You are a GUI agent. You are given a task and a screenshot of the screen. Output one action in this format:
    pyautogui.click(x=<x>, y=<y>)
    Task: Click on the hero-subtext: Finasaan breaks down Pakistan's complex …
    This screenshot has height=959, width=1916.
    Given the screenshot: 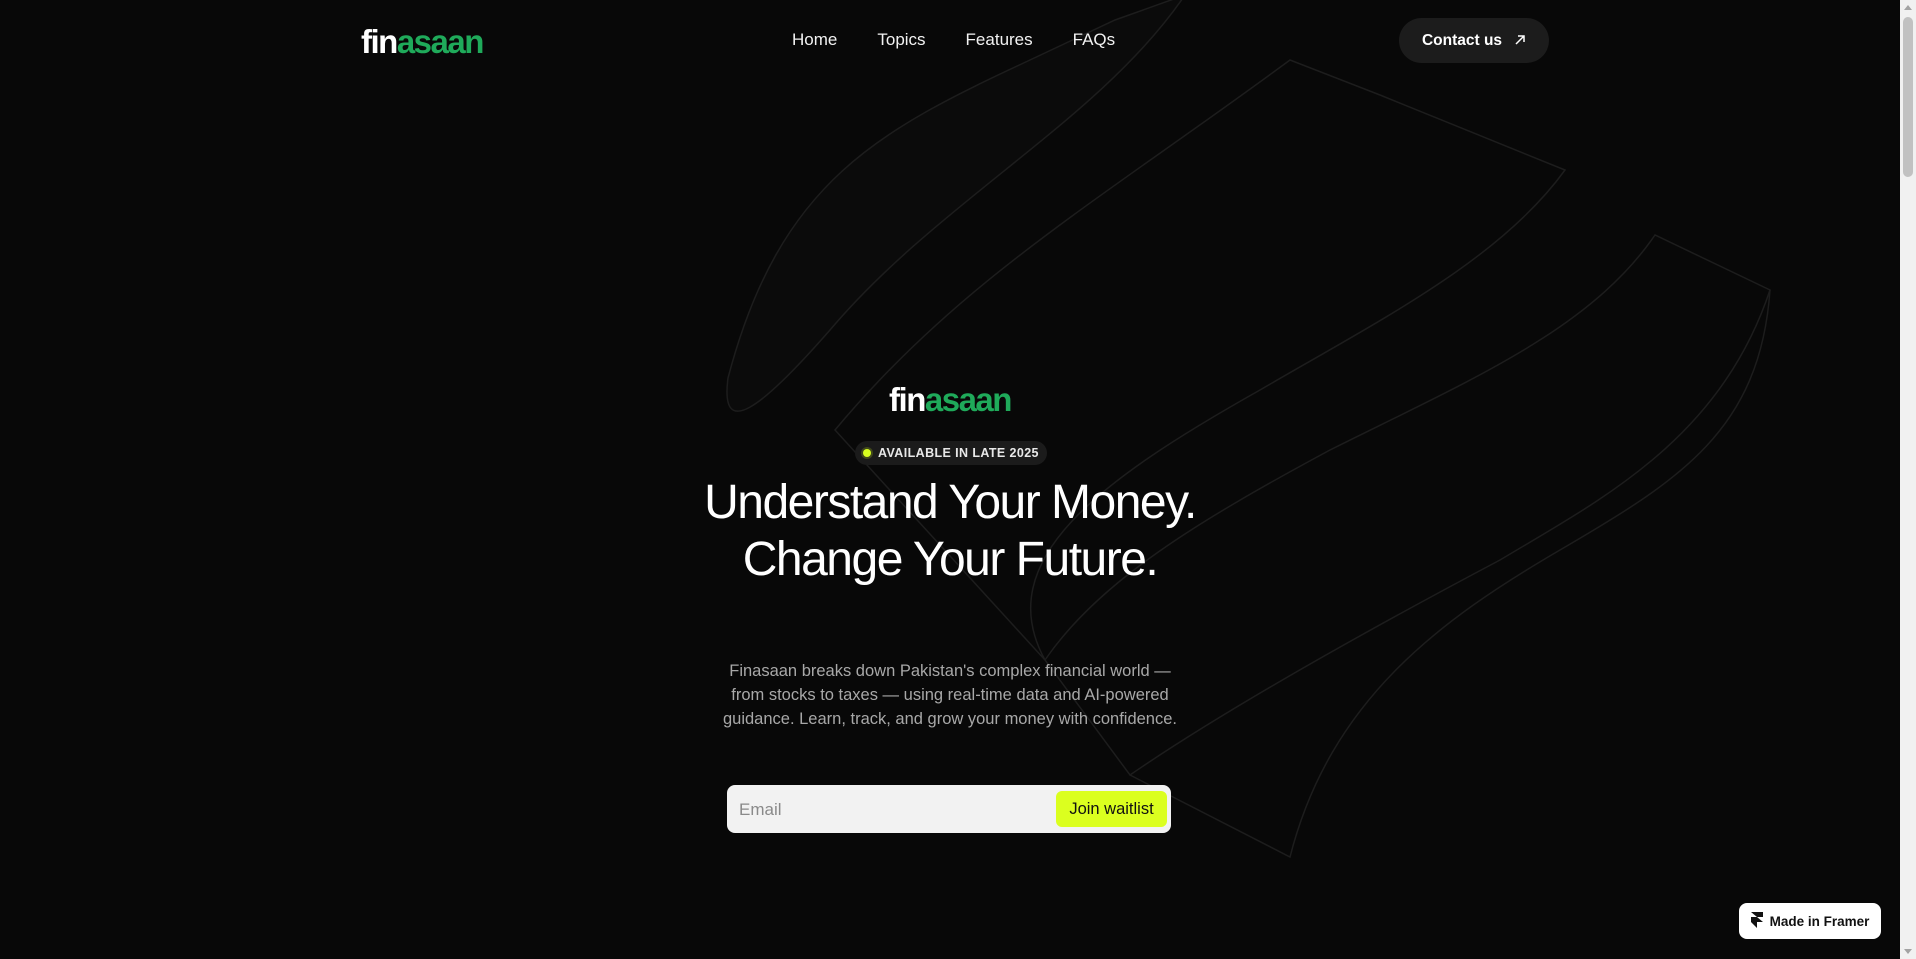 What is the action you would take?
    pyautogui.click(x=949, y=695)
    